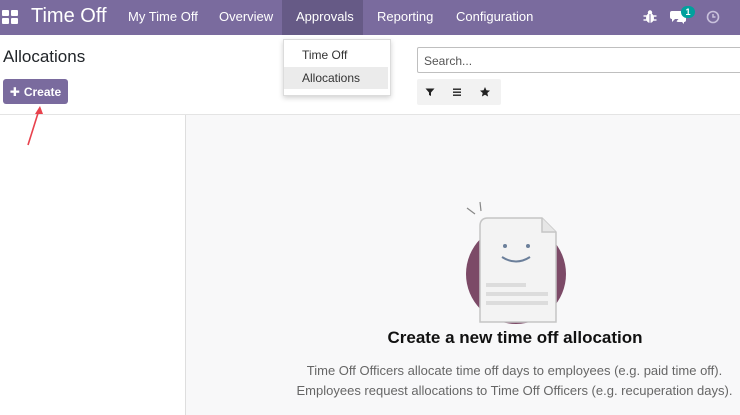 The width and height of the screenshot is (740, 415). I want to click on apps-grid-icon, so click(10, 17).